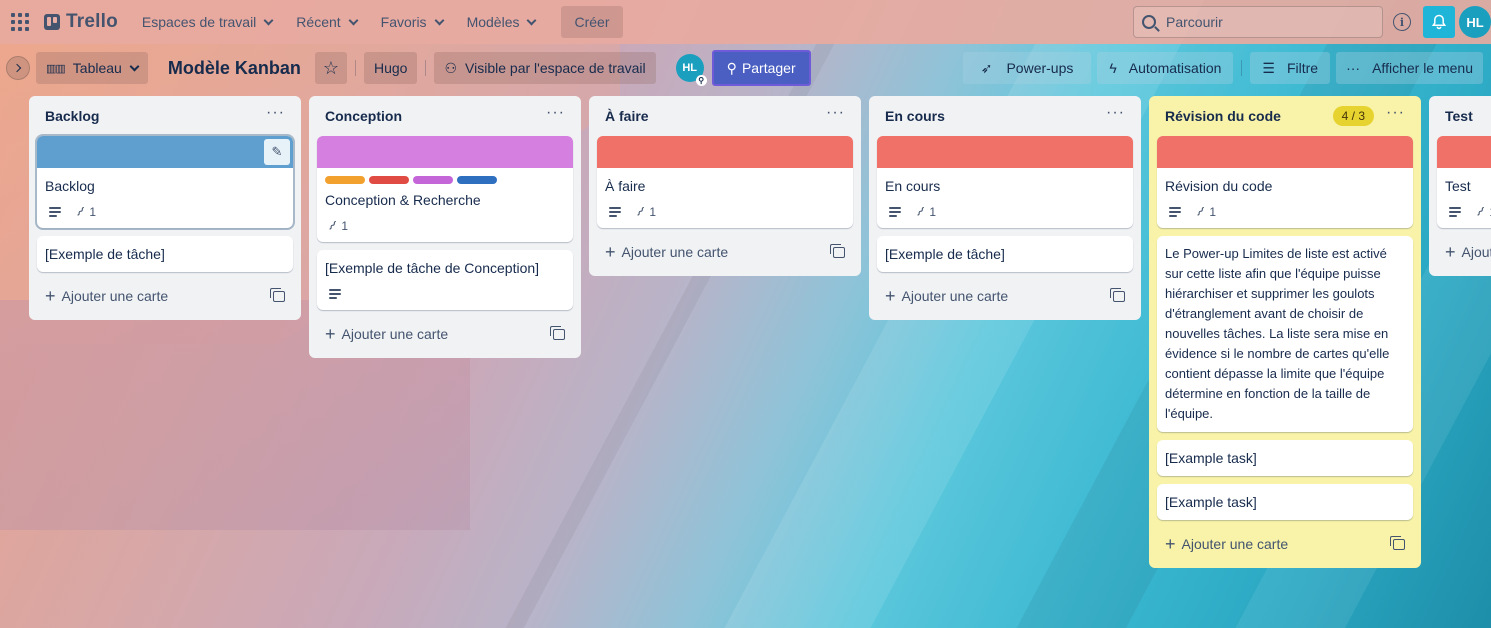 Image resolution: width=1491 pixels, height=628 pixels. I want to click on trello-logo-icon, so click(52, 22).